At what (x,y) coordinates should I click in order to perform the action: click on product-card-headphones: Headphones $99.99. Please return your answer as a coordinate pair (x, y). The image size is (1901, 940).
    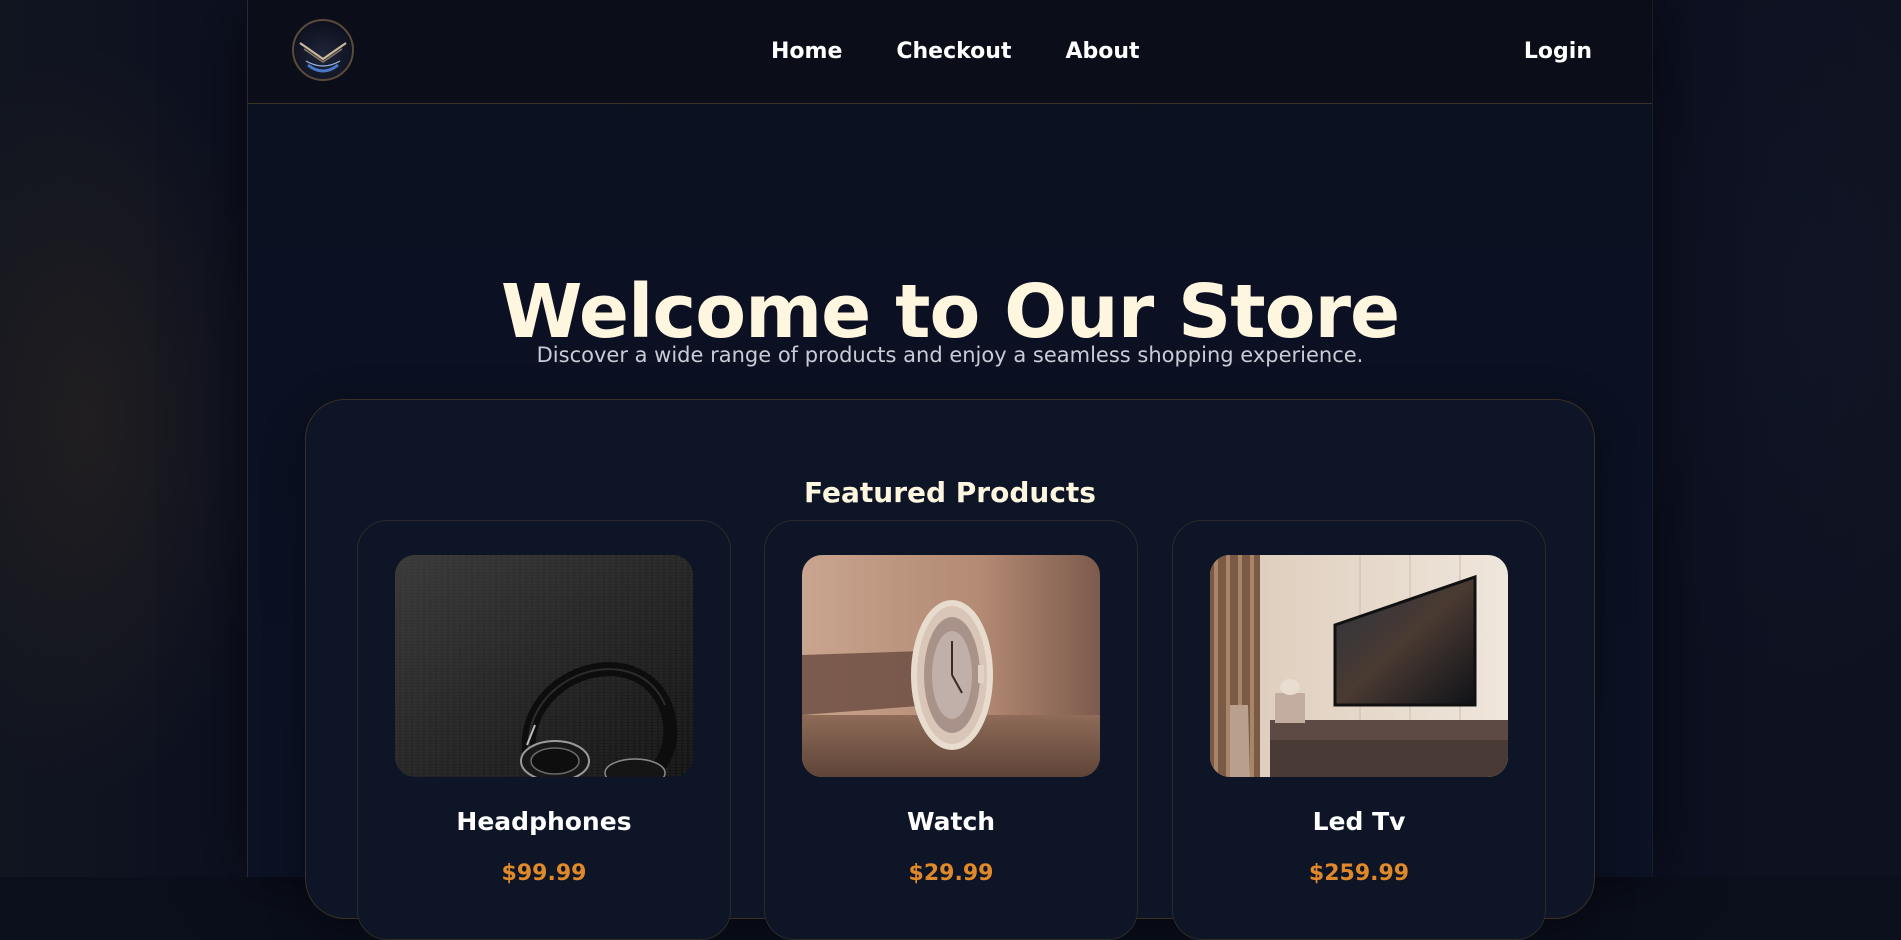
    Looking at the image, I should click on (544, 730).